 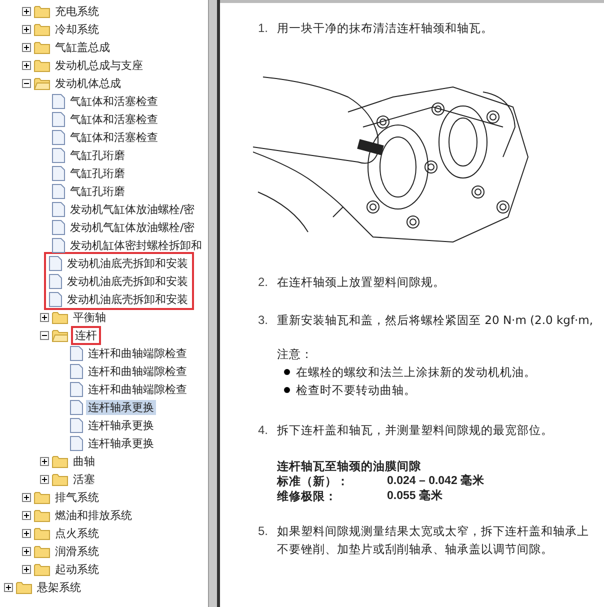 I want to click on tree-item-label: 平衡轴, so click(x=89, y=317).